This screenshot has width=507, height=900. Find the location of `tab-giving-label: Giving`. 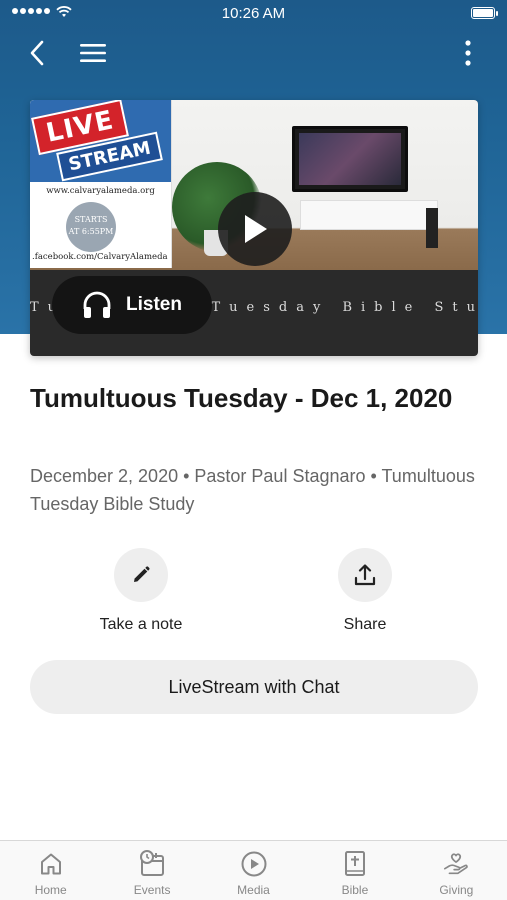

tab-giving-label: Giving is located at coordinates (456, 890).